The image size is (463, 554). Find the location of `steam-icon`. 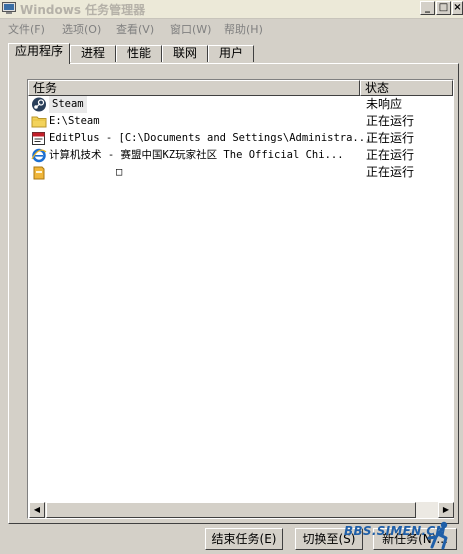

steam-icon is located at coordinates (39, 104).